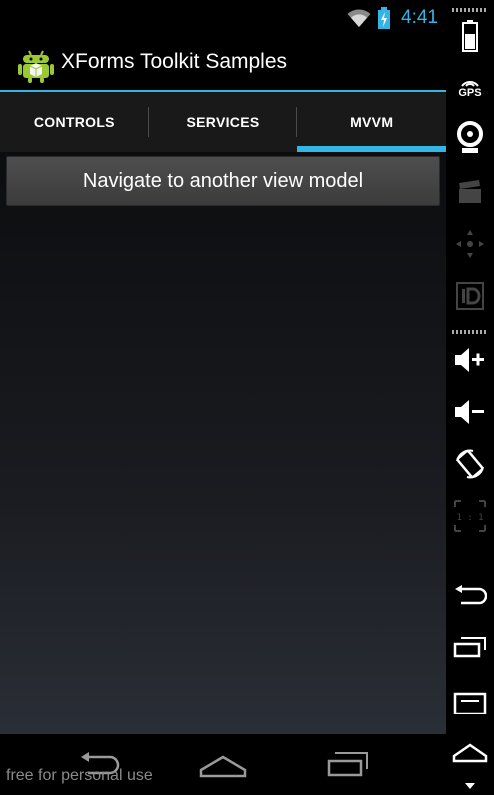  Describe the element at coordinates (470, 786) in the screenshot. I see `toolbar-more-arrow-icon` at that location.